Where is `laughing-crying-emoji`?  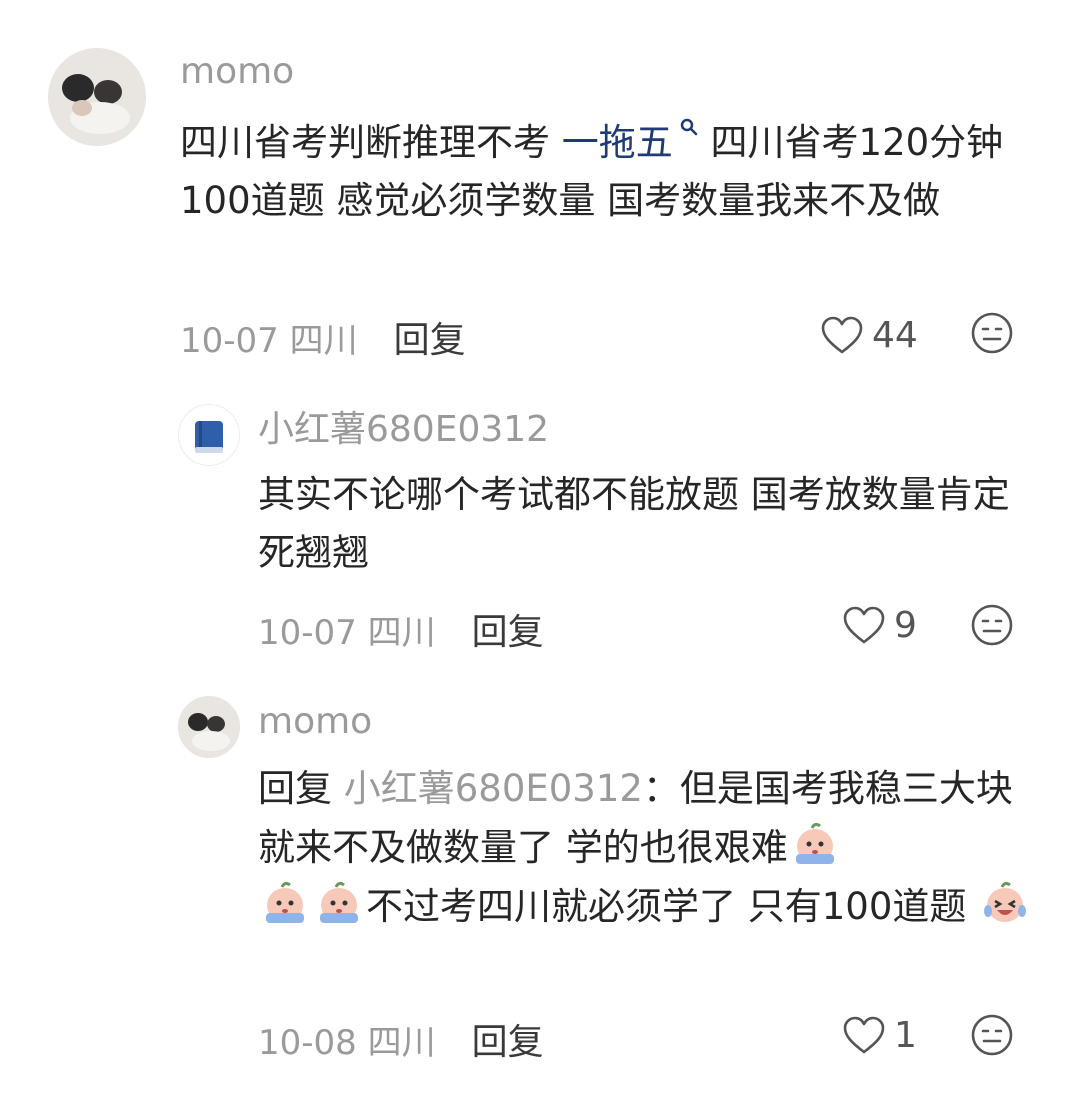 laughing-crying-emoji is located at coordinates (1005, 901).